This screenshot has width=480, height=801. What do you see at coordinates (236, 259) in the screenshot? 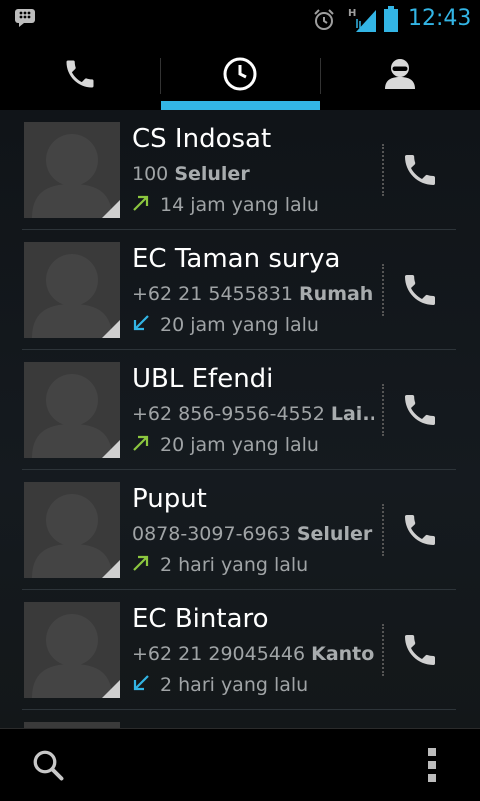
I see `contact-name: EC Taman surya` at bounding box center [236, 259].